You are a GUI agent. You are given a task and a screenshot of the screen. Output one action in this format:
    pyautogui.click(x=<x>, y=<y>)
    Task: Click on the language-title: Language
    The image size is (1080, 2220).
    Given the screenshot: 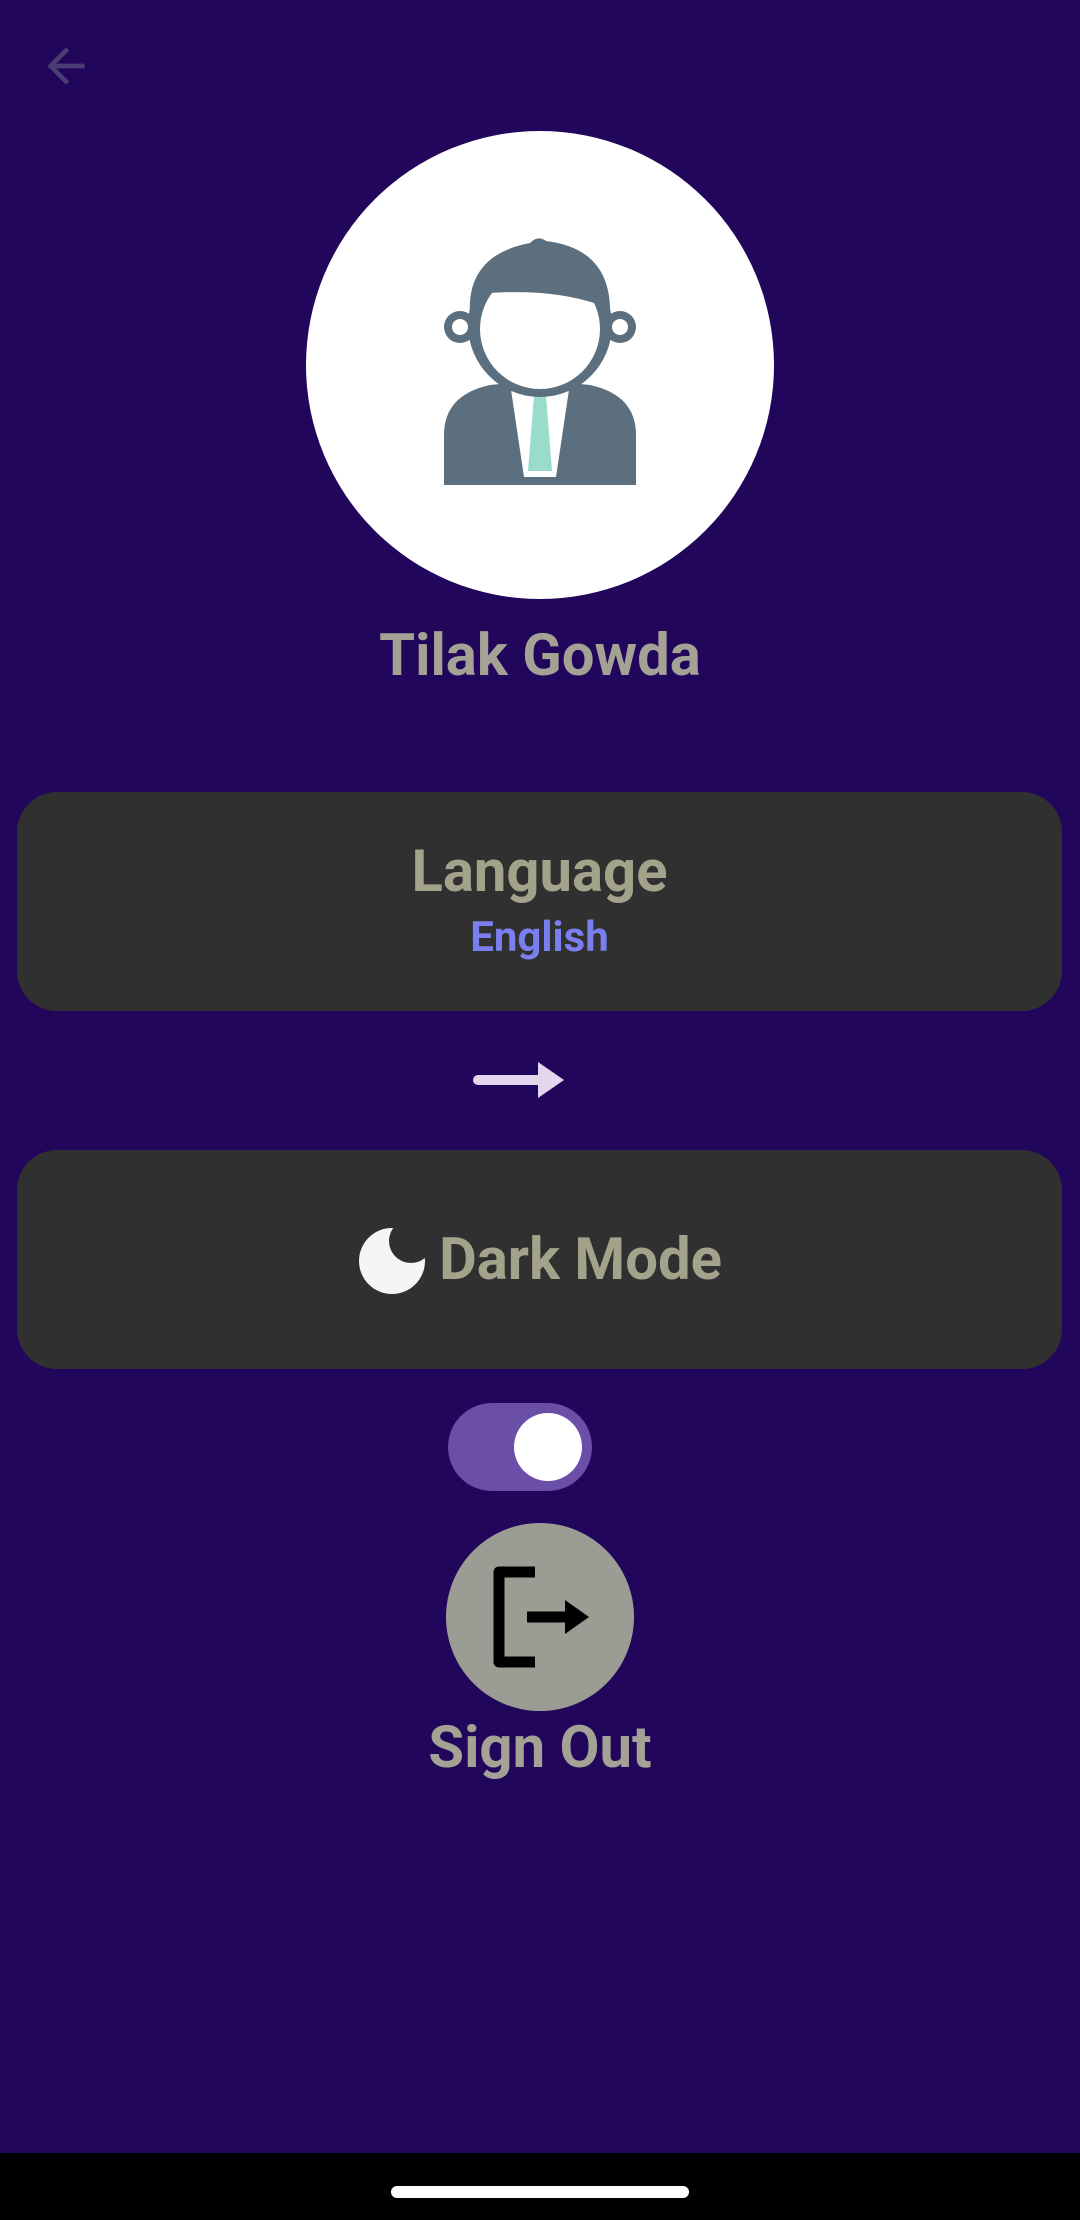 What is the action you would take?
    pyautogui.click(x=539, y=872)
    